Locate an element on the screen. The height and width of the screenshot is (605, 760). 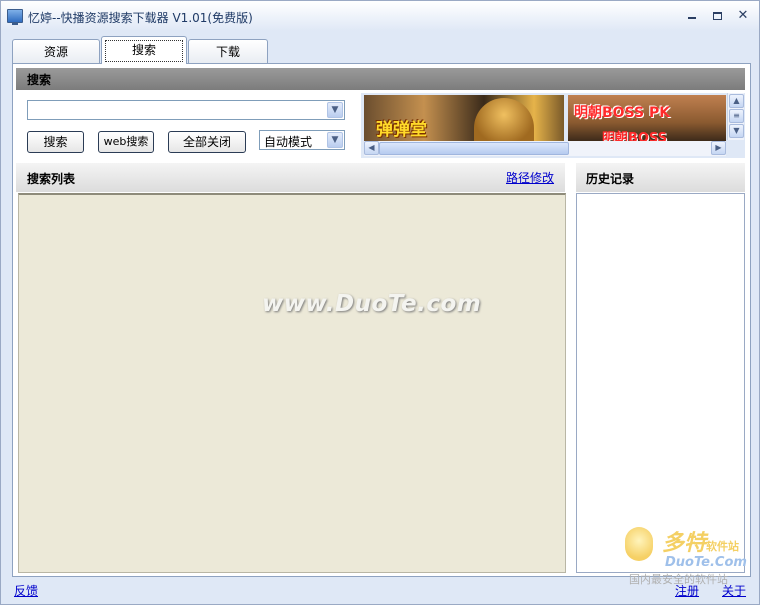
site-logo-en: DuoTe.Com is located at coordinates (706, 562).